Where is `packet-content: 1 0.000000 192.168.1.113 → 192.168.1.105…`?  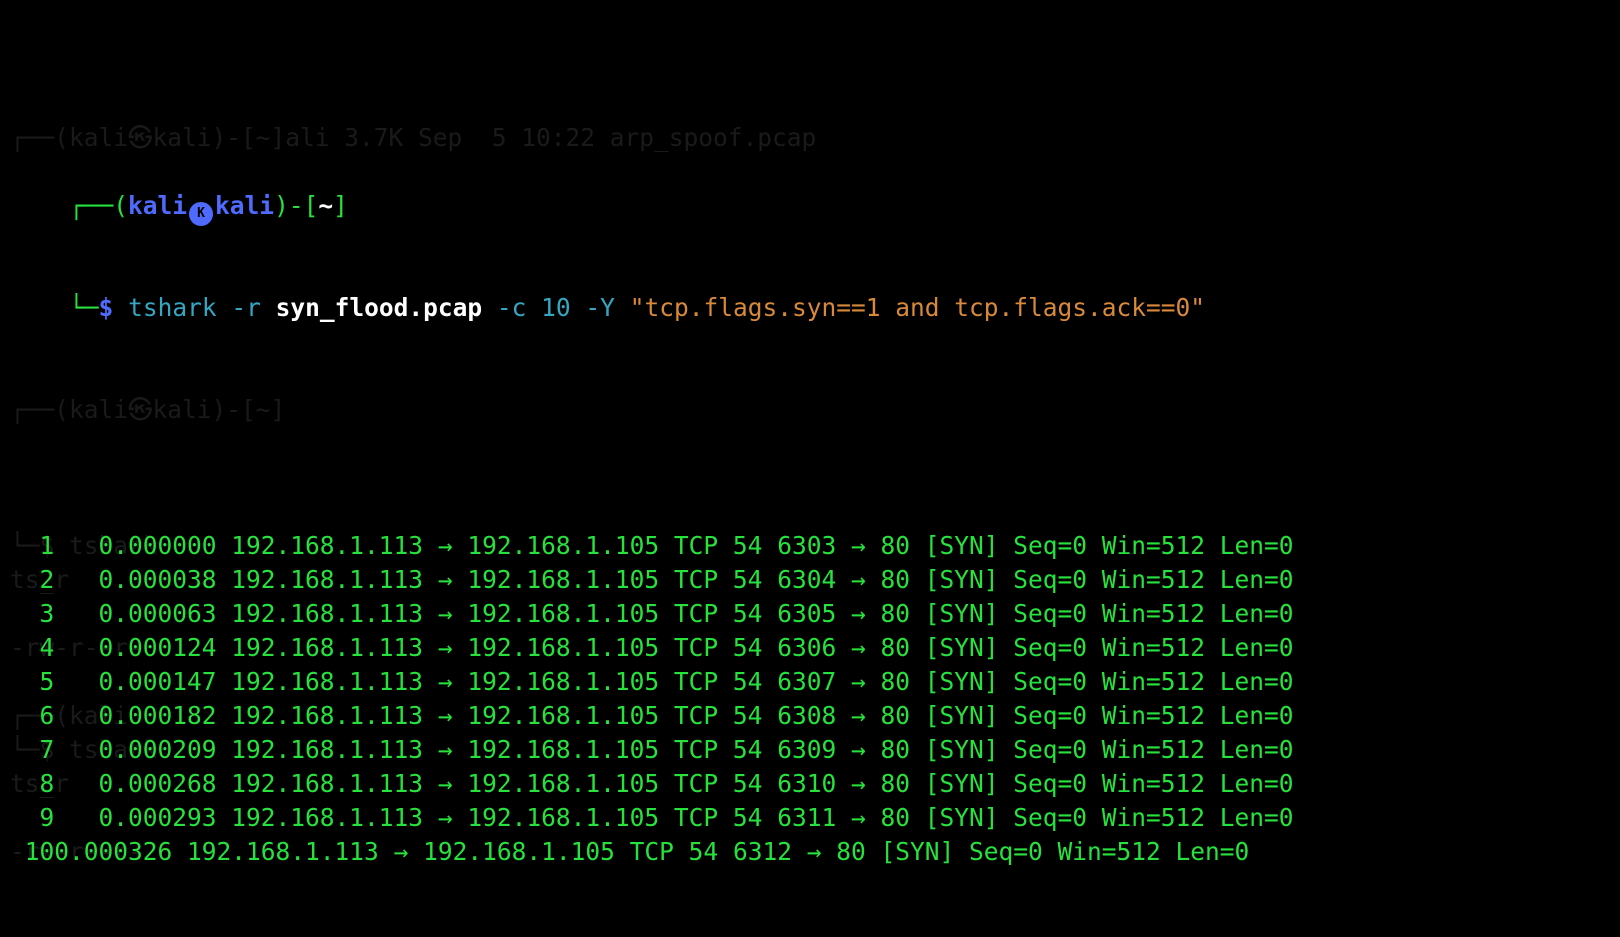 packet-content: 1 0.000000 192.168.1.113 → 192.168.1.105… is located at coordinates (652, 545).